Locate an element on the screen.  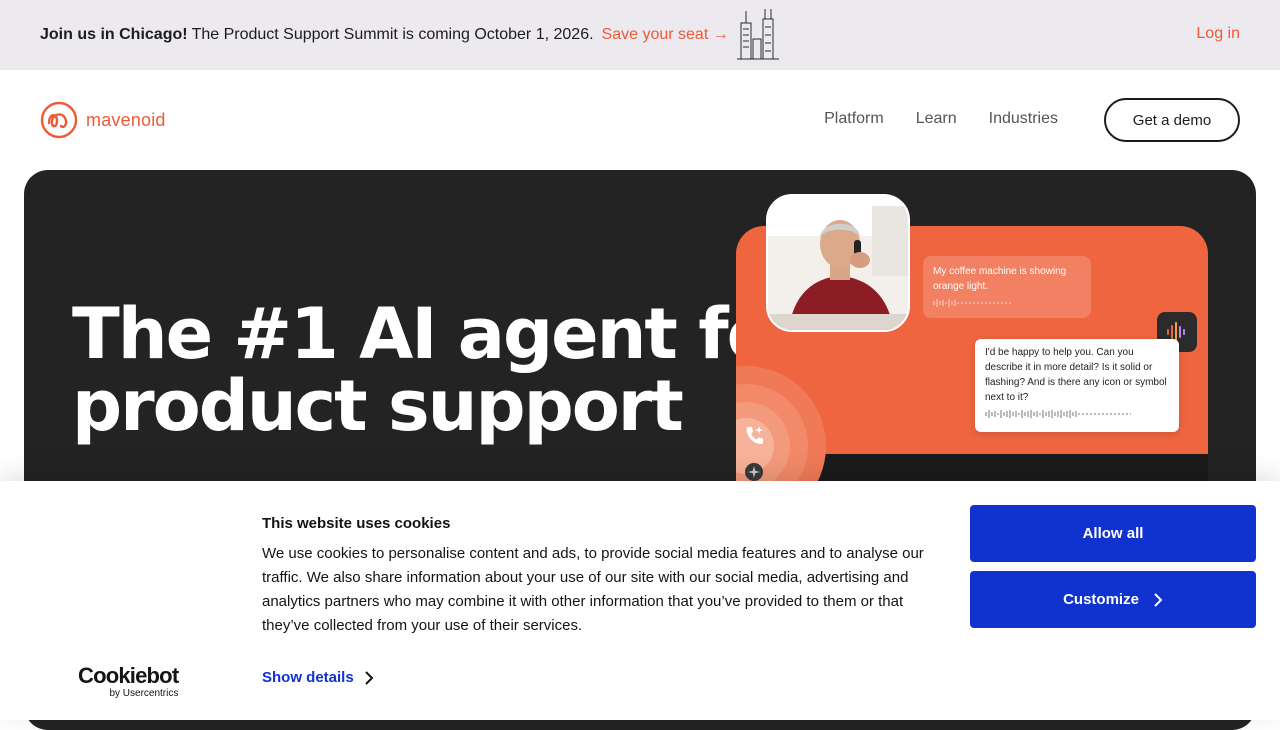
hero-title: The #1 AI agent for product support is located at coordinates (439, 370).